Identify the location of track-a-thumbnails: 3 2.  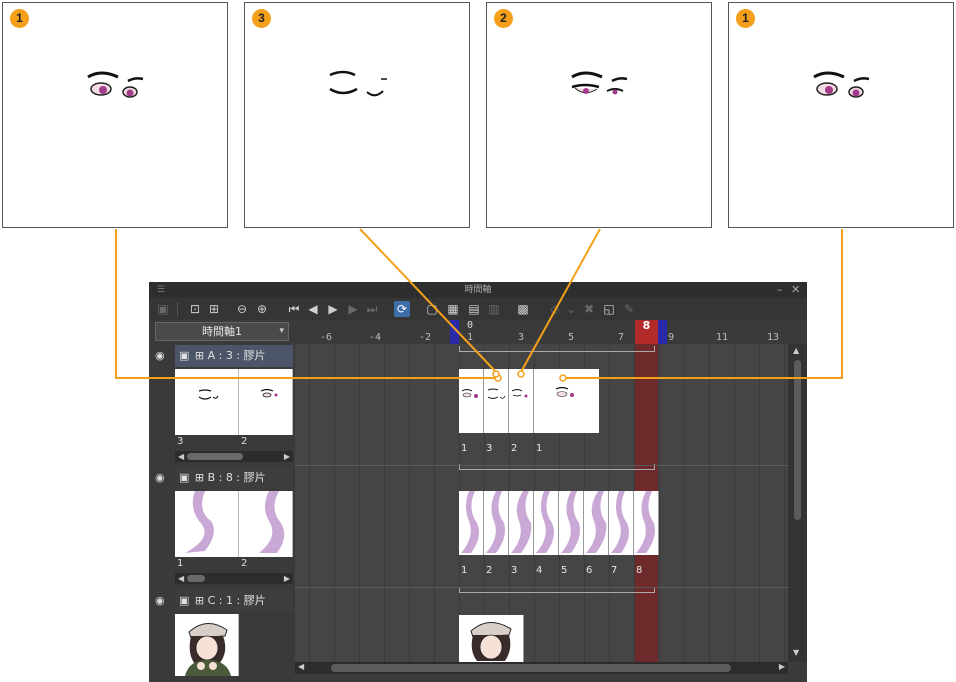
(234, 416).